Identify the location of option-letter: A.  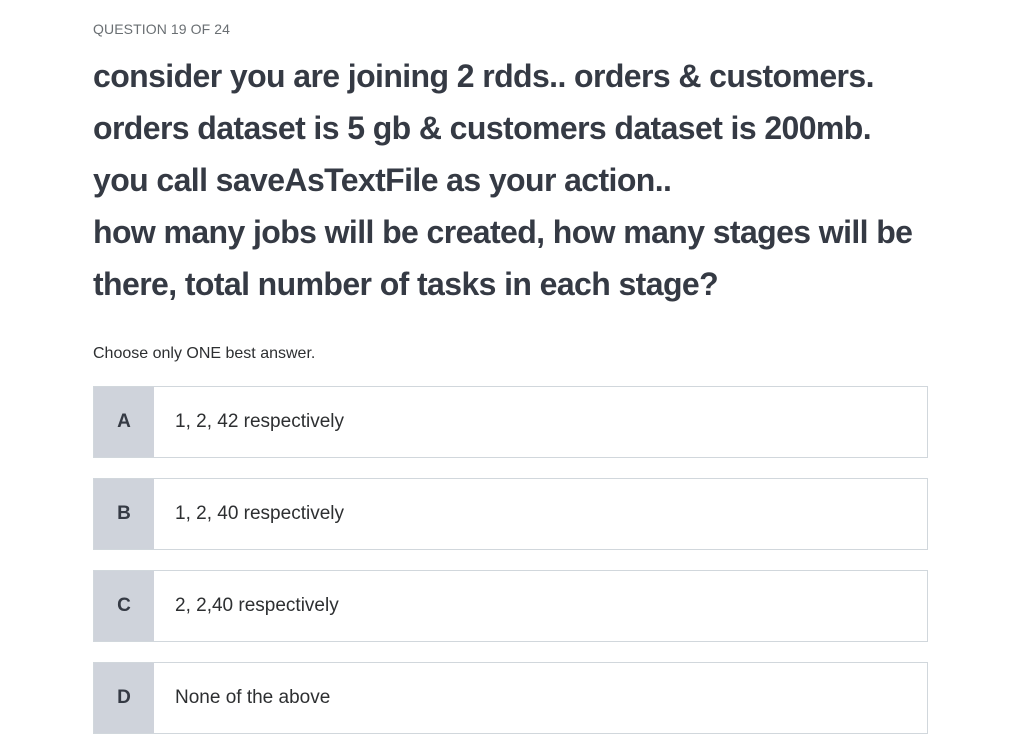
(124, 422).